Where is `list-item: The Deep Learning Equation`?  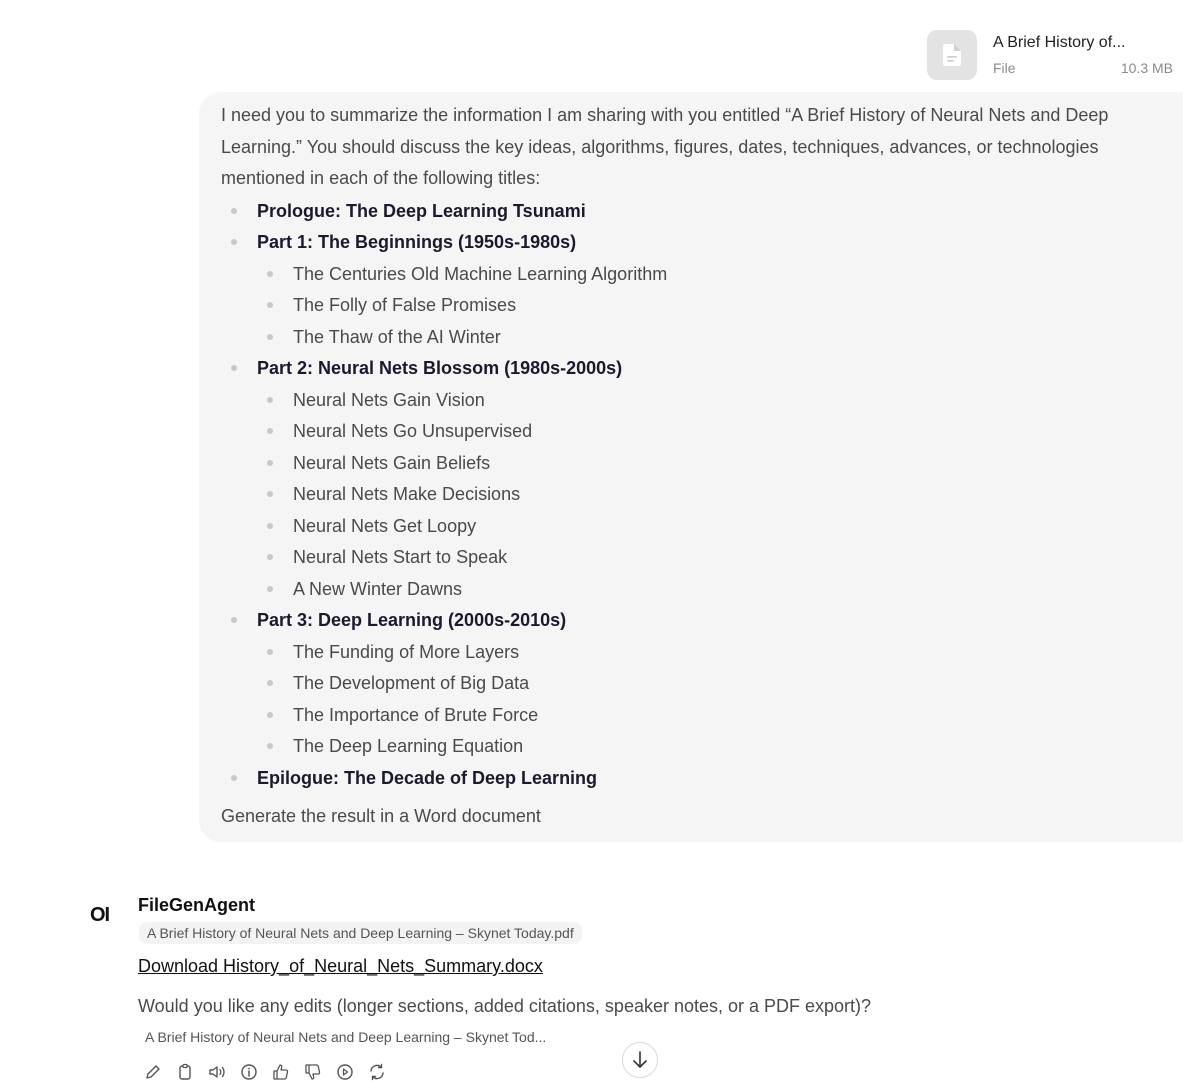 list-item: The Deep Learning Equation is located at coordinates (395, 746).